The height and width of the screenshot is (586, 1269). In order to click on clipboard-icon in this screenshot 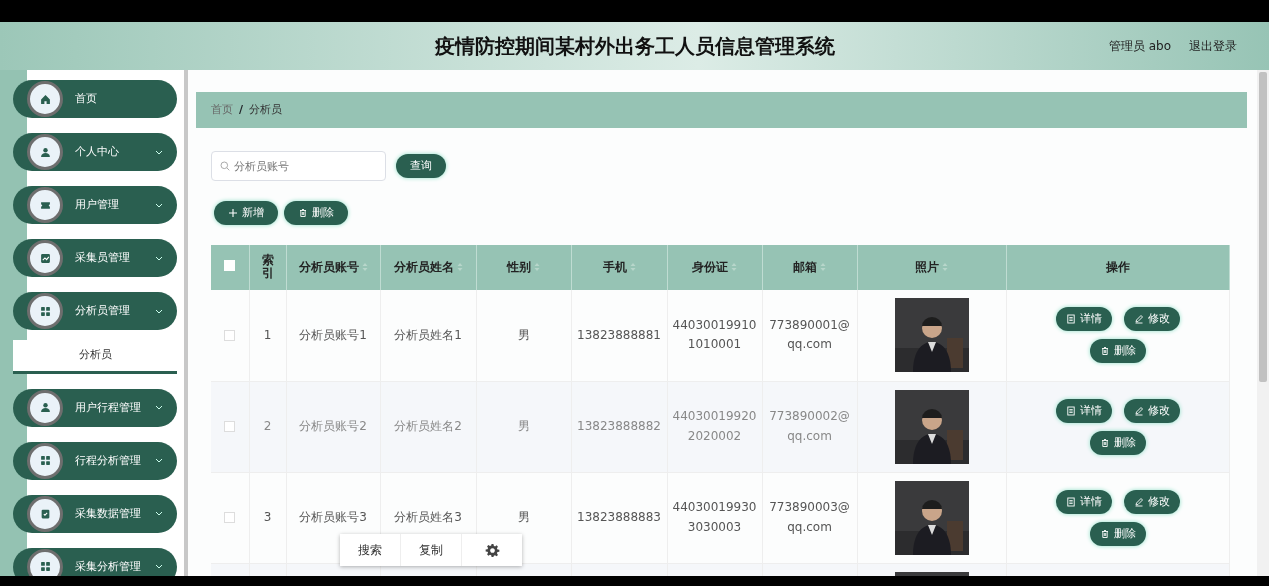, I will do `click(45, 514)`.